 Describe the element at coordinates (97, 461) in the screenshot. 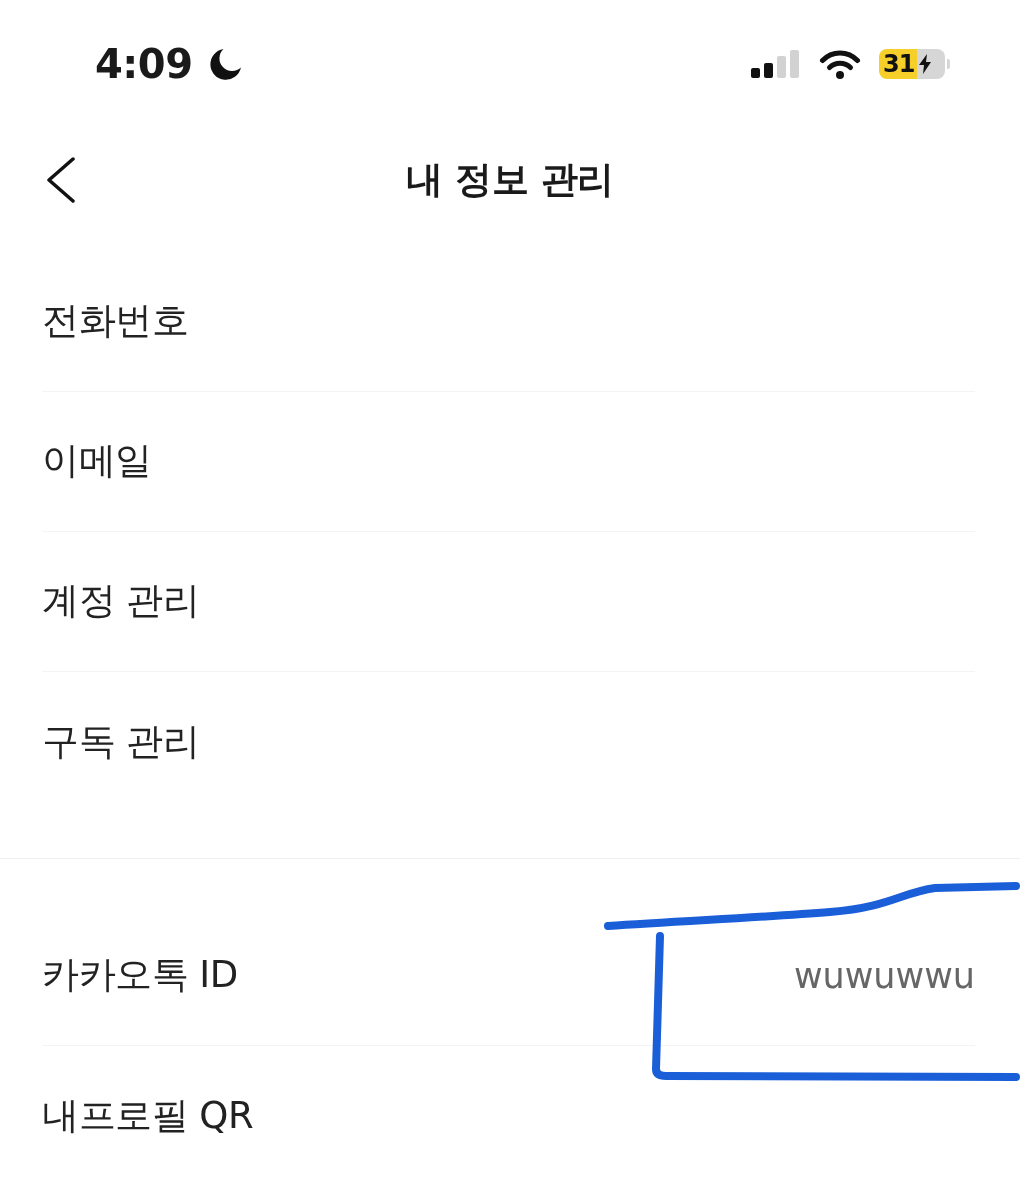

I see `menu-item: 이메일` at that location.